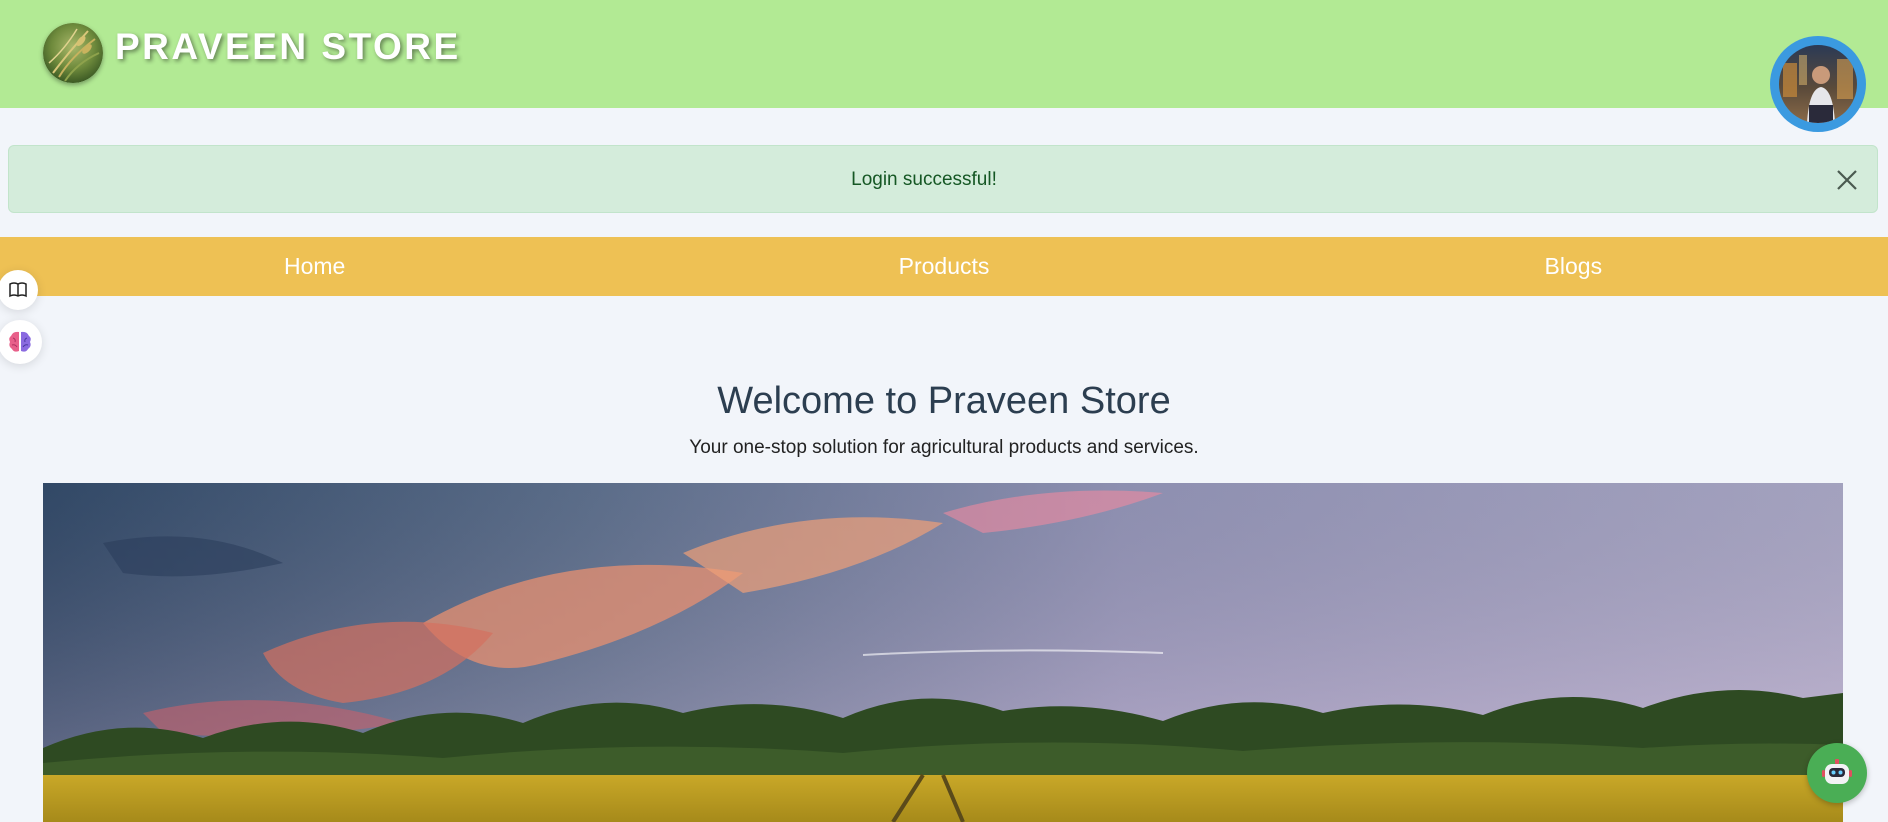  I want to click on nav-item-products: Products, so click(943, 266).